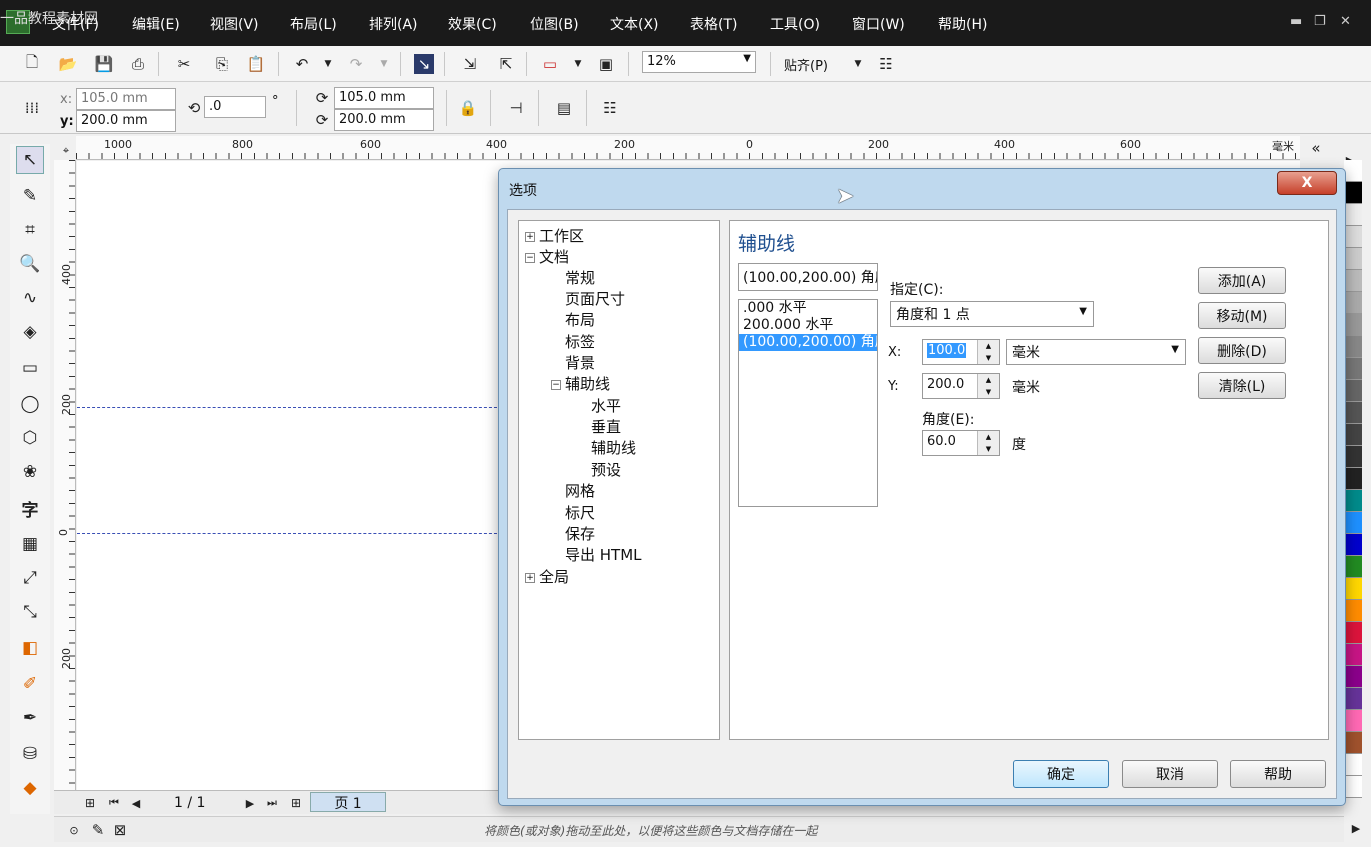 Image resolution: width=1371 pixels, height=847 pixels. I want to click on status-scroll-icon: ▶, so click(1356, 828).